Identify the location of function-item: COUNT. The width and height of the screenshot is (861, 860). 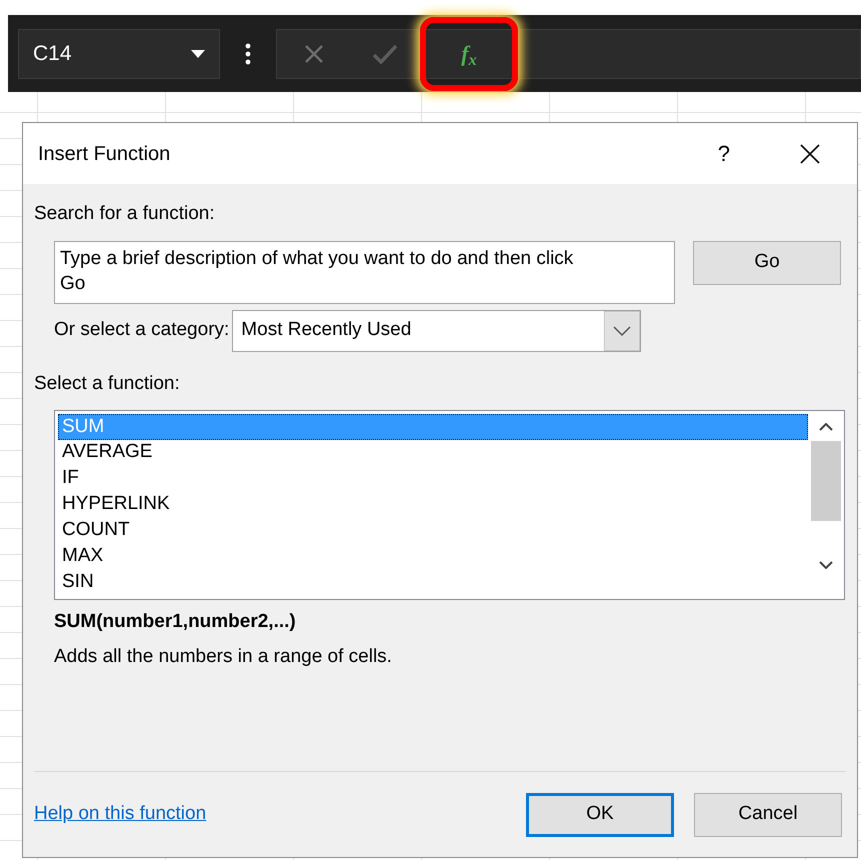
(433, 531).